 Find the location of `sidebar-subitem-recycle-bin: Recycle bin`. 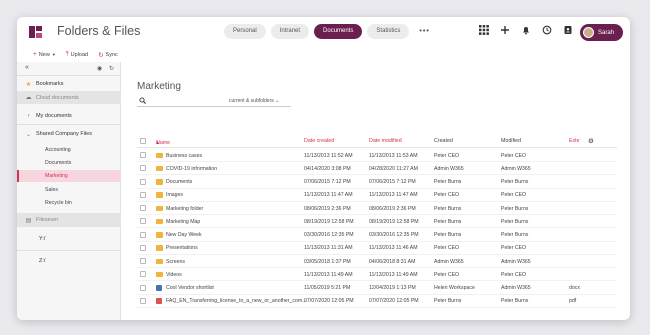

sidebar-subitem-recycle-bin: Recycle bin is located at coordinates (69, 203).